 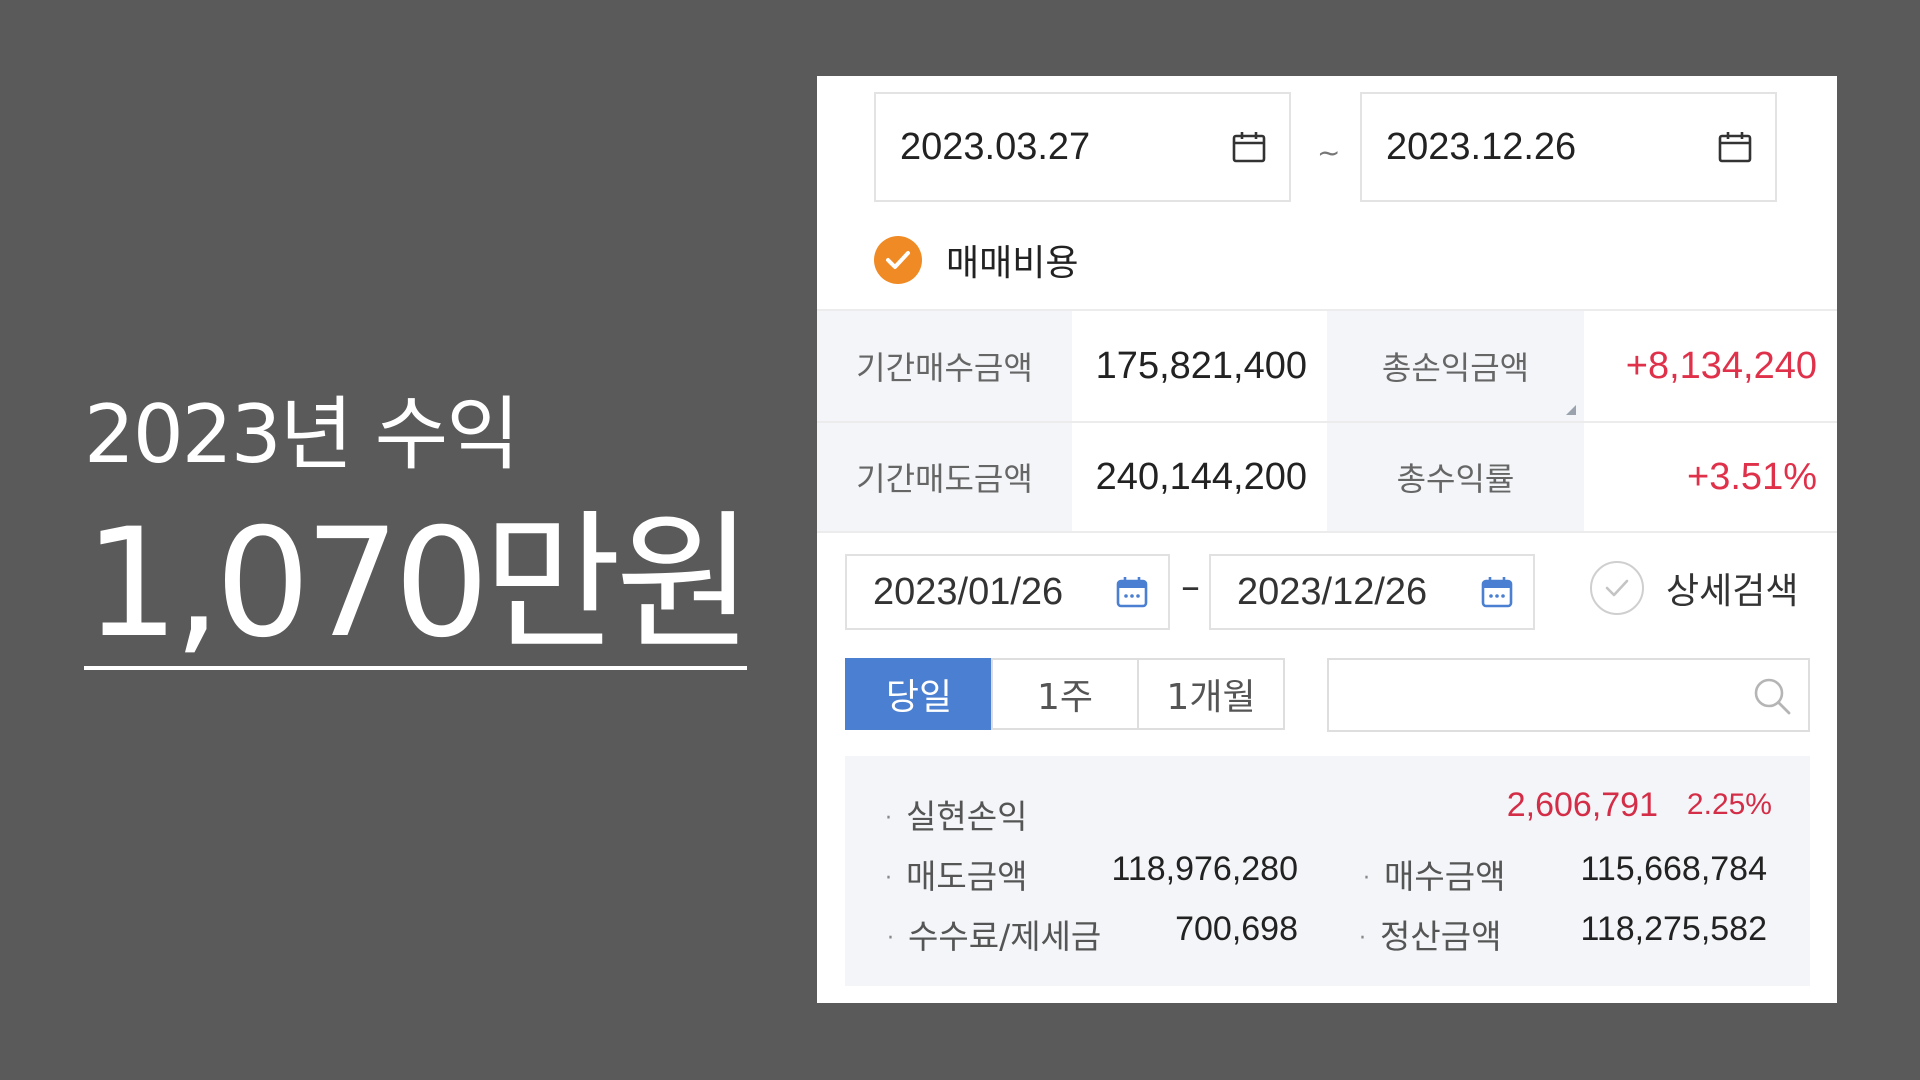 What do you see at coordinates (1445, 876) in the screenshot?
I see `buy-amount-label-text: 매수금액` at bounding box center [1445, 876].